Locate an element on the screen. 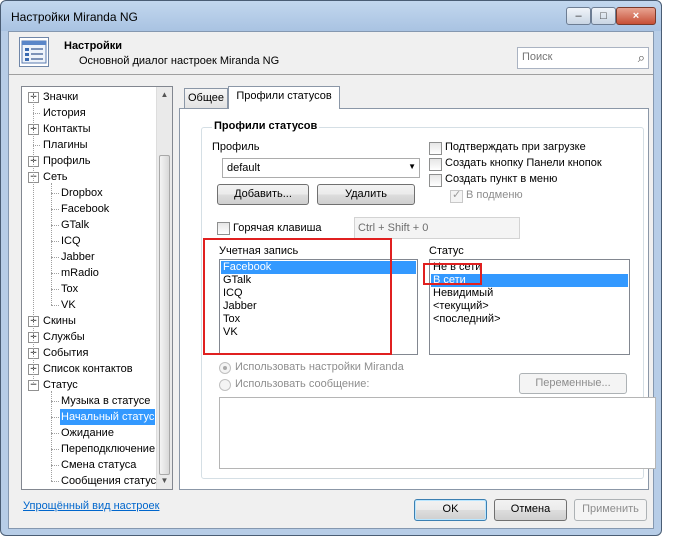  tree-item-label: Профиль is located at coordinates (67, 161).